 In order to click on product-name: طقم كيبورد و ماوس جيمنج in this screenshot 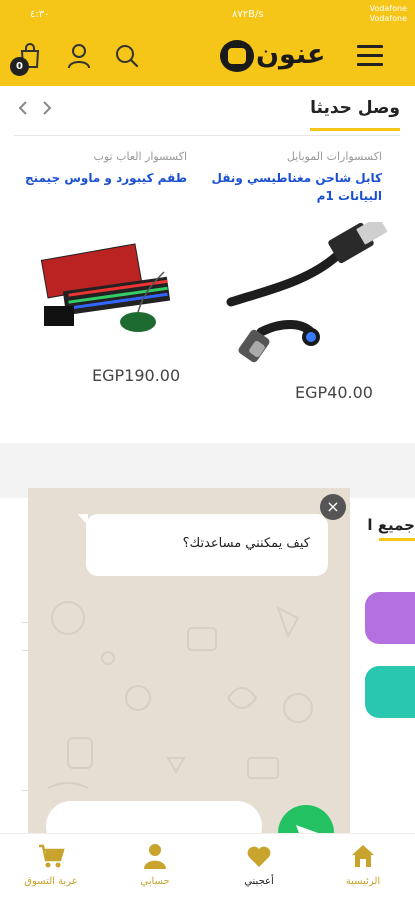, I will do `click(99, 178)`.